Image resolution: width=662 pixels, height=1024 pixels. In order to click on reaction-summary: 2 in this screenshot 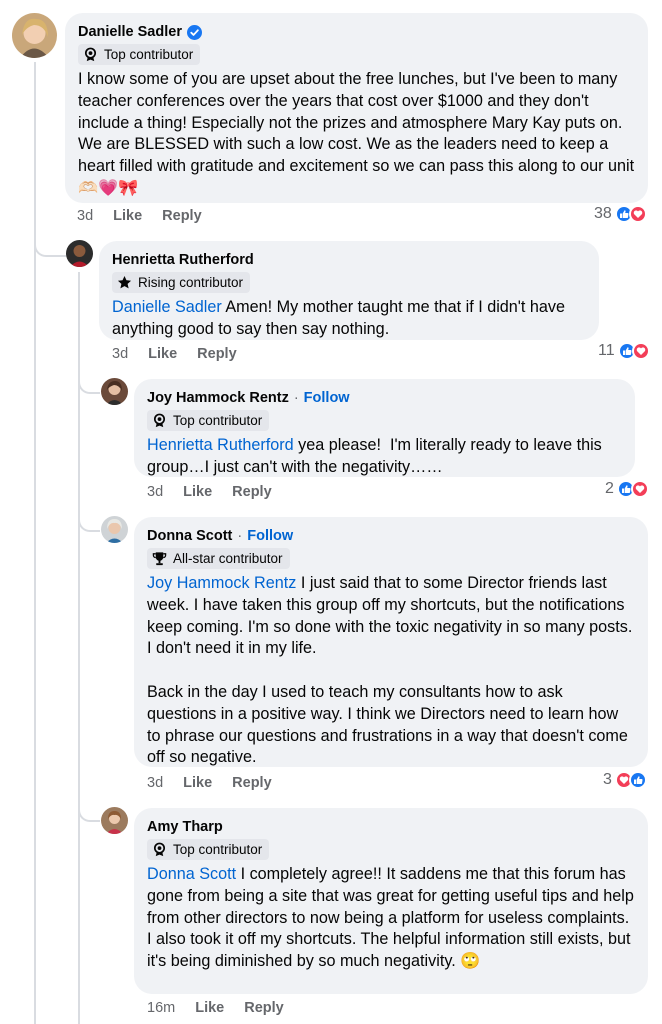, I will do `click(627, 489)`.